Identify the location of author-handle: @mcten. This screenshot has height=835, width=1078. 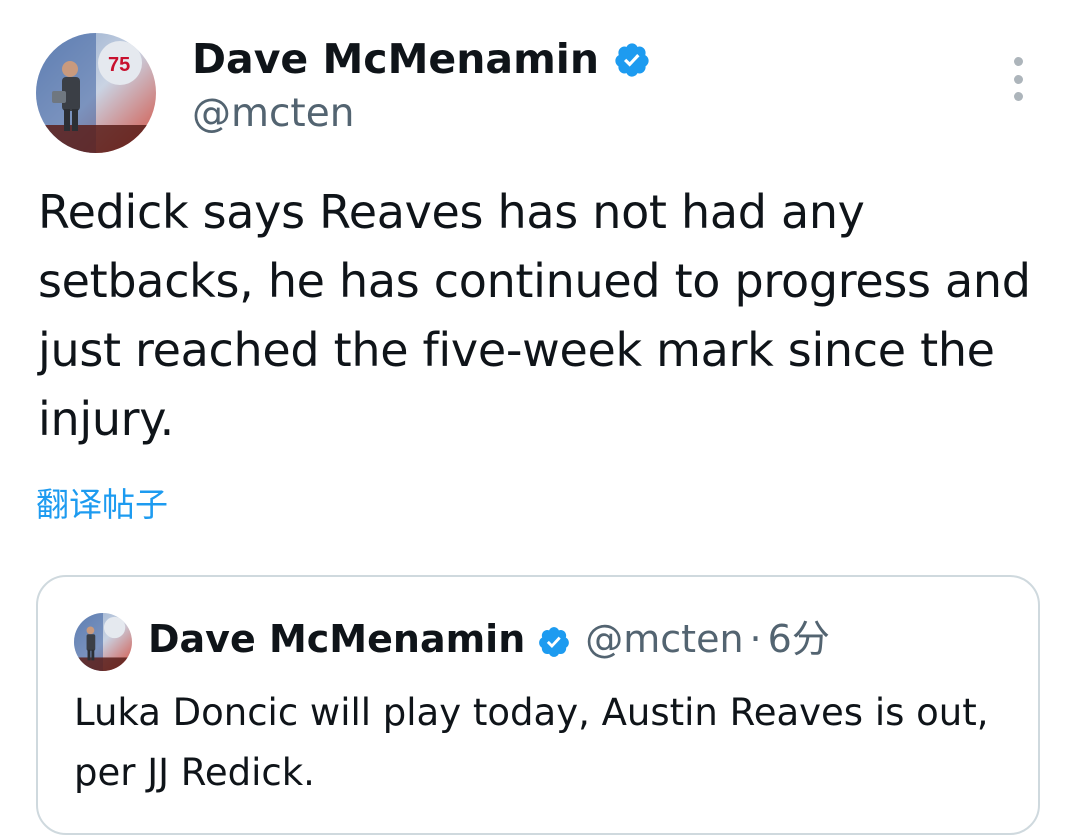
(273, 114).